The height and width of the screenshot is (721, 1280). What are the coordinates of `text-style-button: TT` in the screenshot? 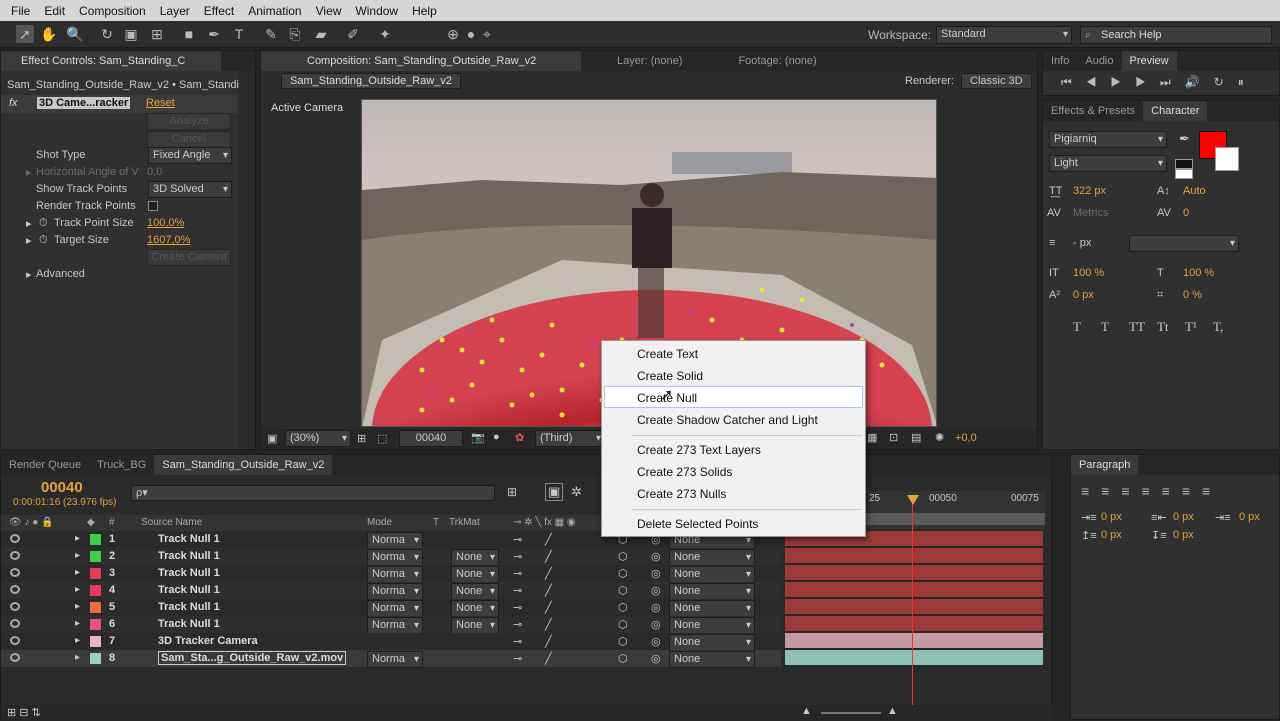 It's located at (1137, 327).